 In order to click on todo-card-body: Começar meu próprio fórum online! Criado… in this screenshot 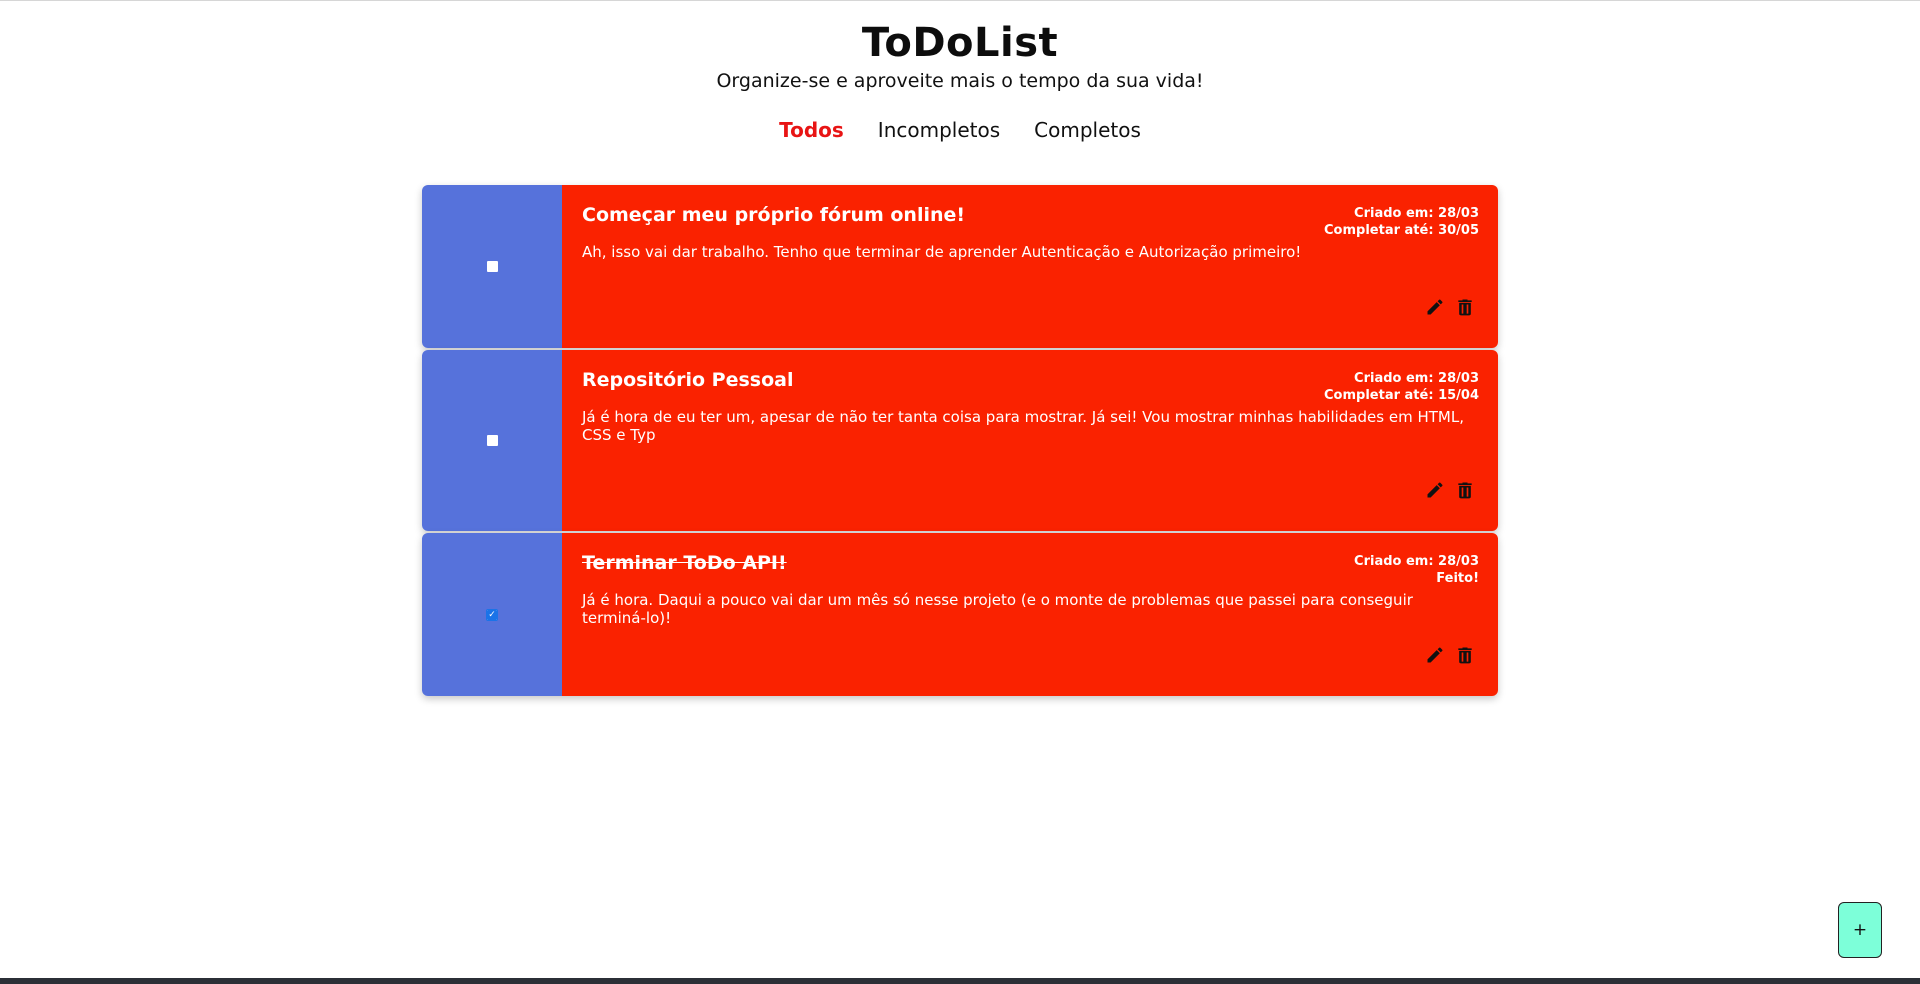, I will do `click(1030, 266)`.